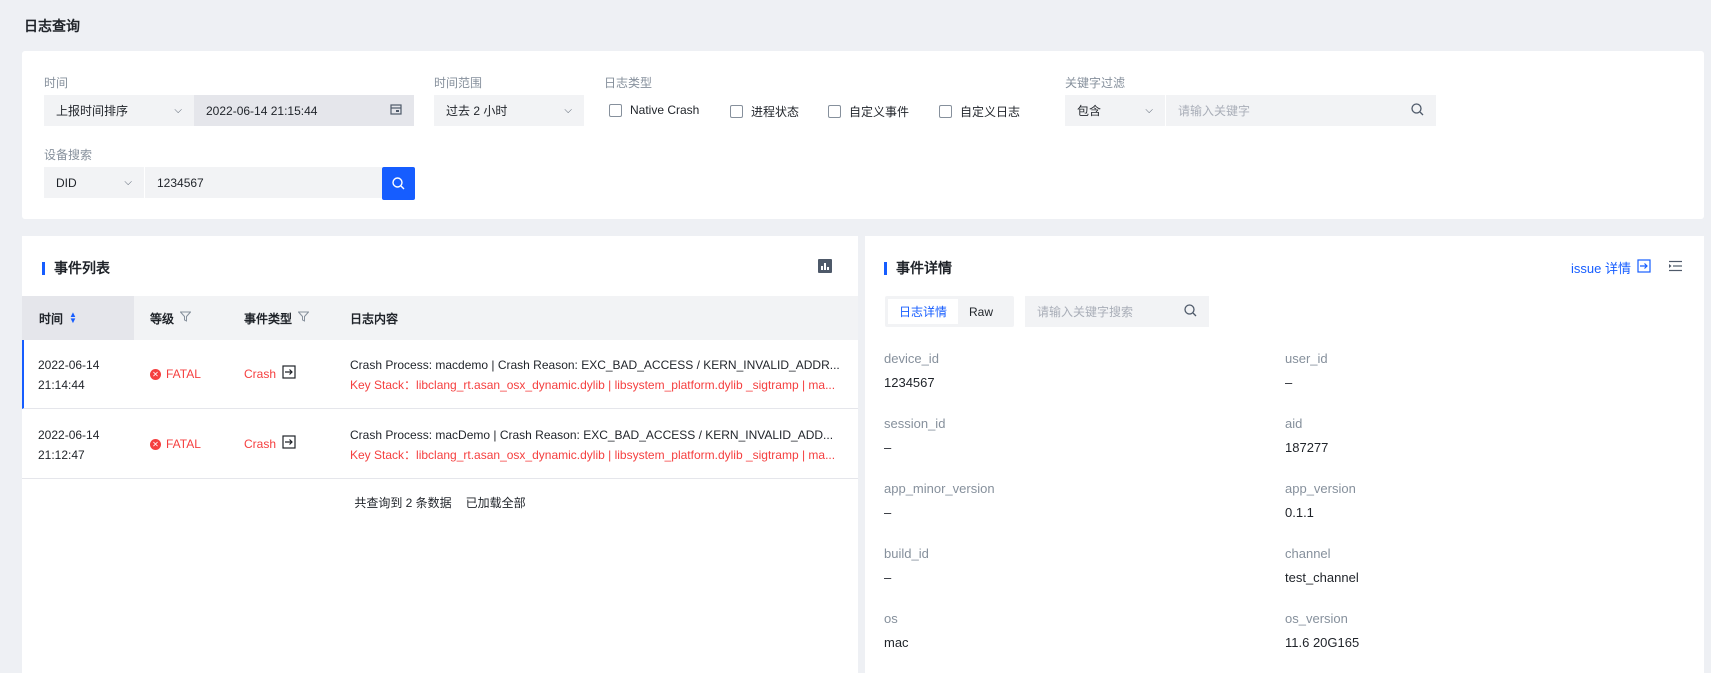 The image size is (1711, 673). I want to click on checkbox-native-crash: Native Crash, so click(654, 110).